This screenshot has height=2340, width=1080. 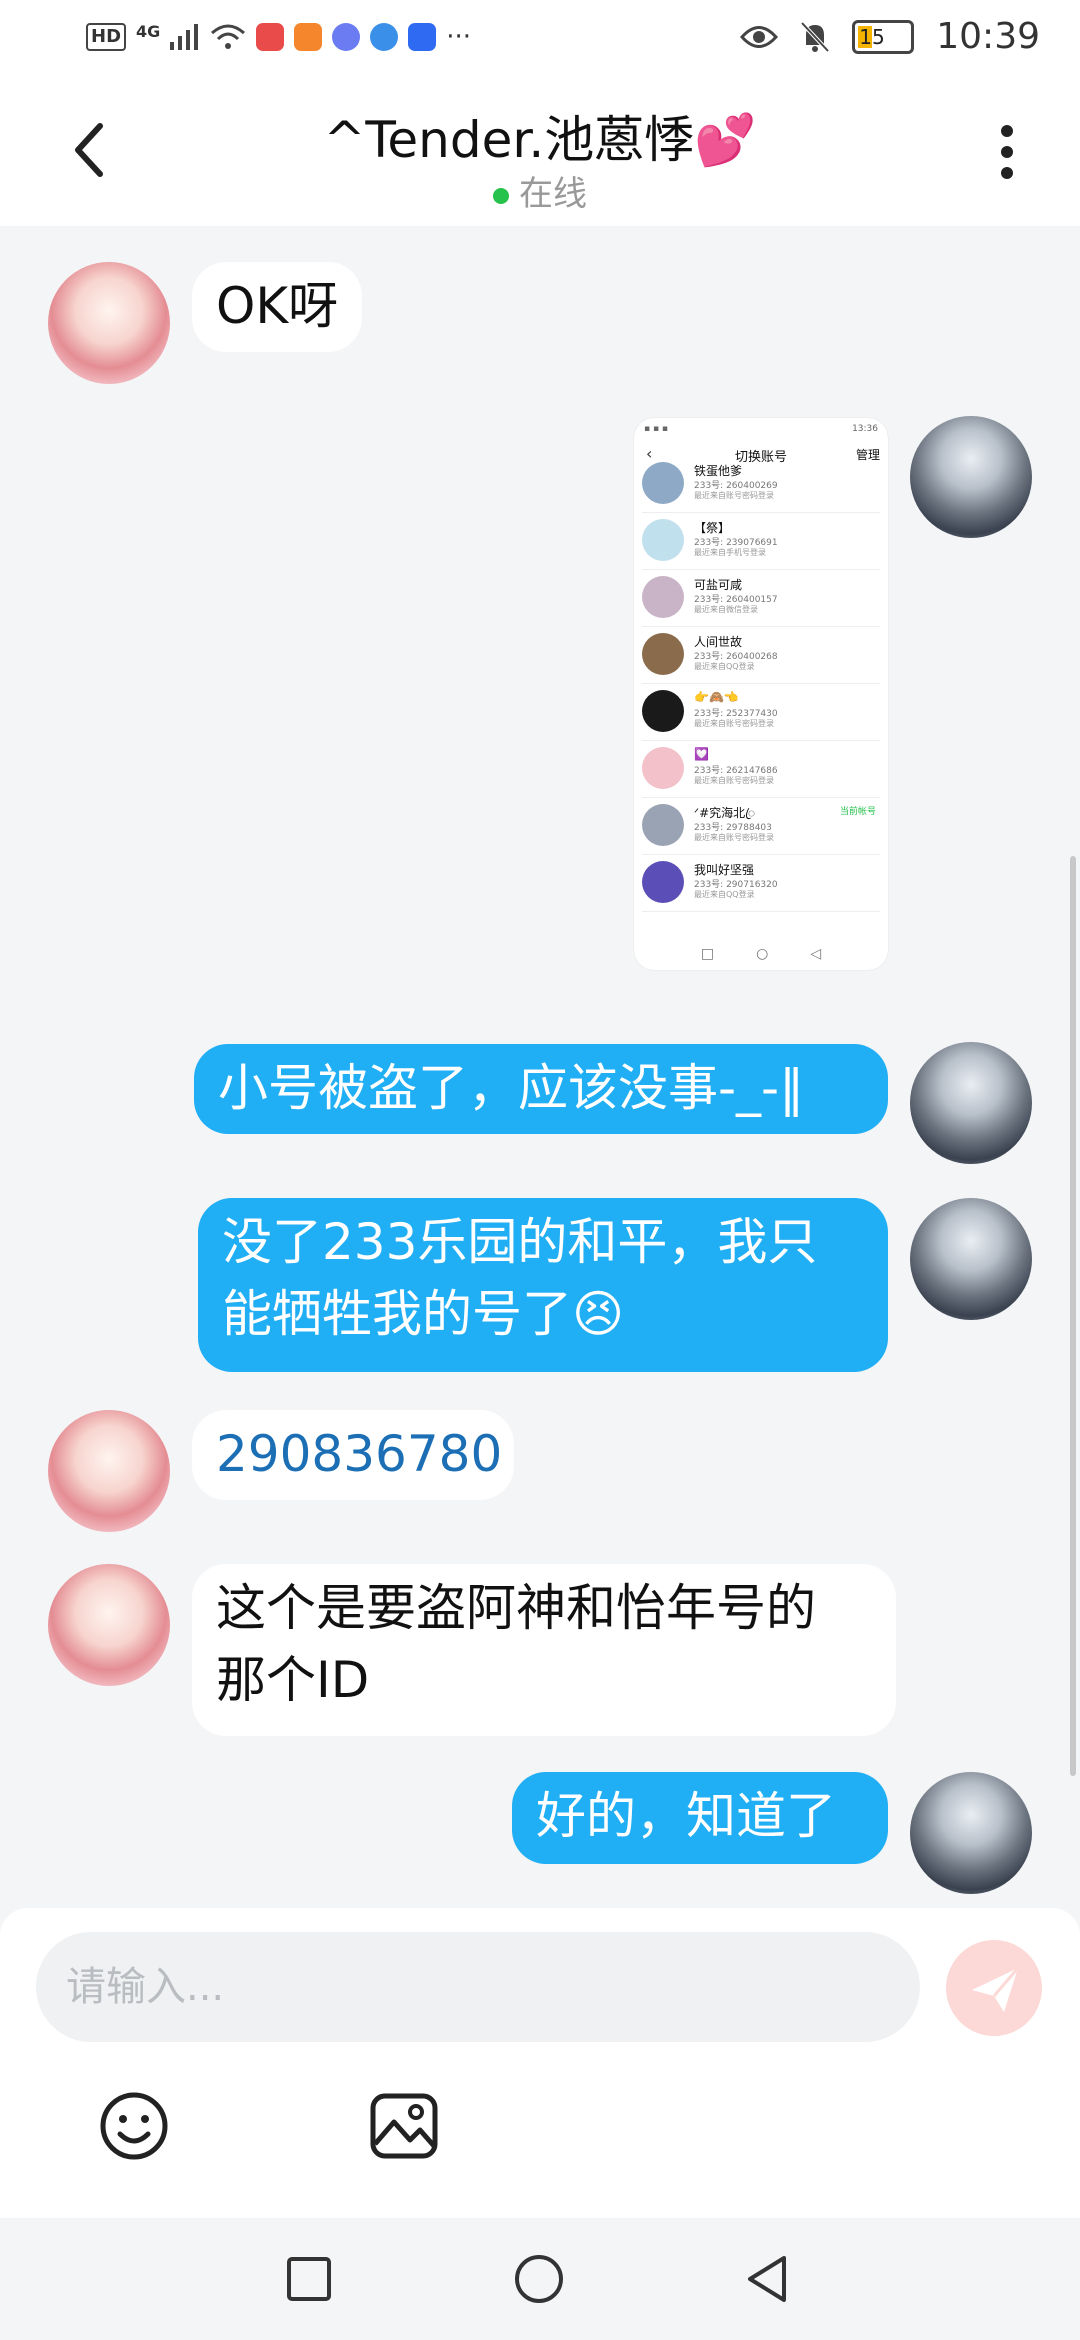 I want to click on chat-title: ^Tender.池蒽悸💕, so click(x=540, y=140).